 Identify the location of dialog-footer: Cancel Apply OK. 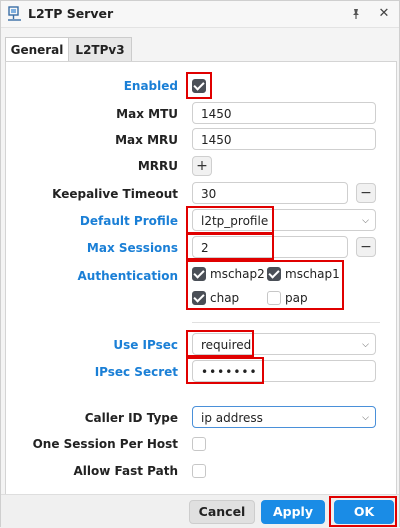
(200, 511).